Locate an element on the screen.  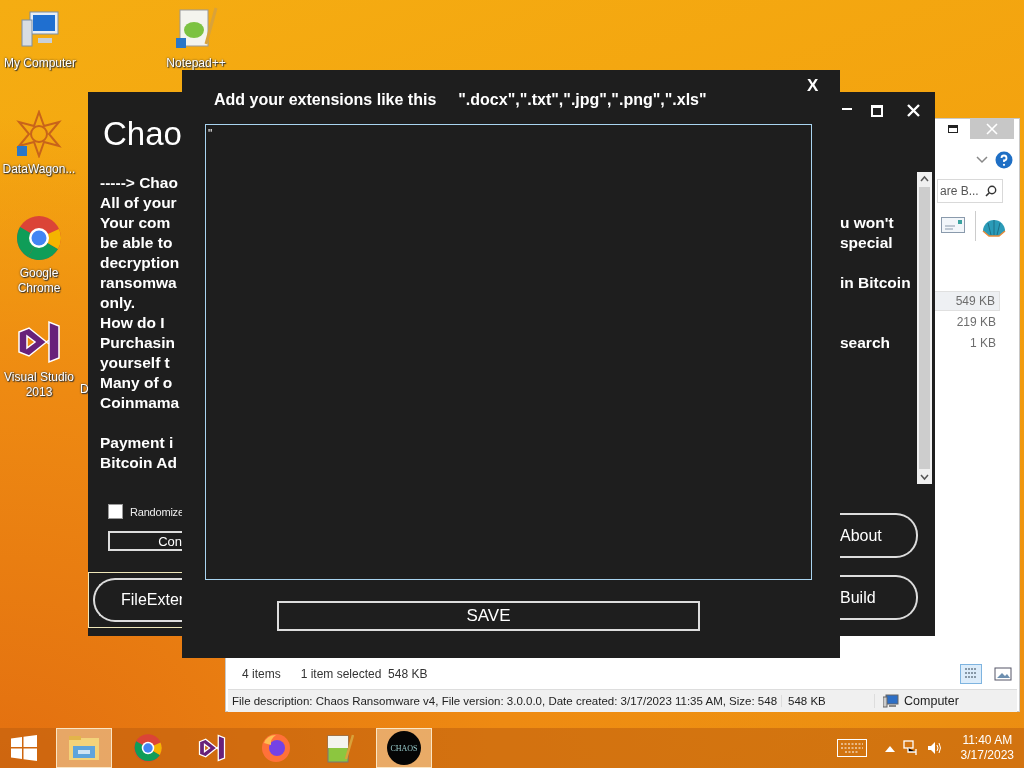
note-text: be able to is located at coordinates (137, 243).